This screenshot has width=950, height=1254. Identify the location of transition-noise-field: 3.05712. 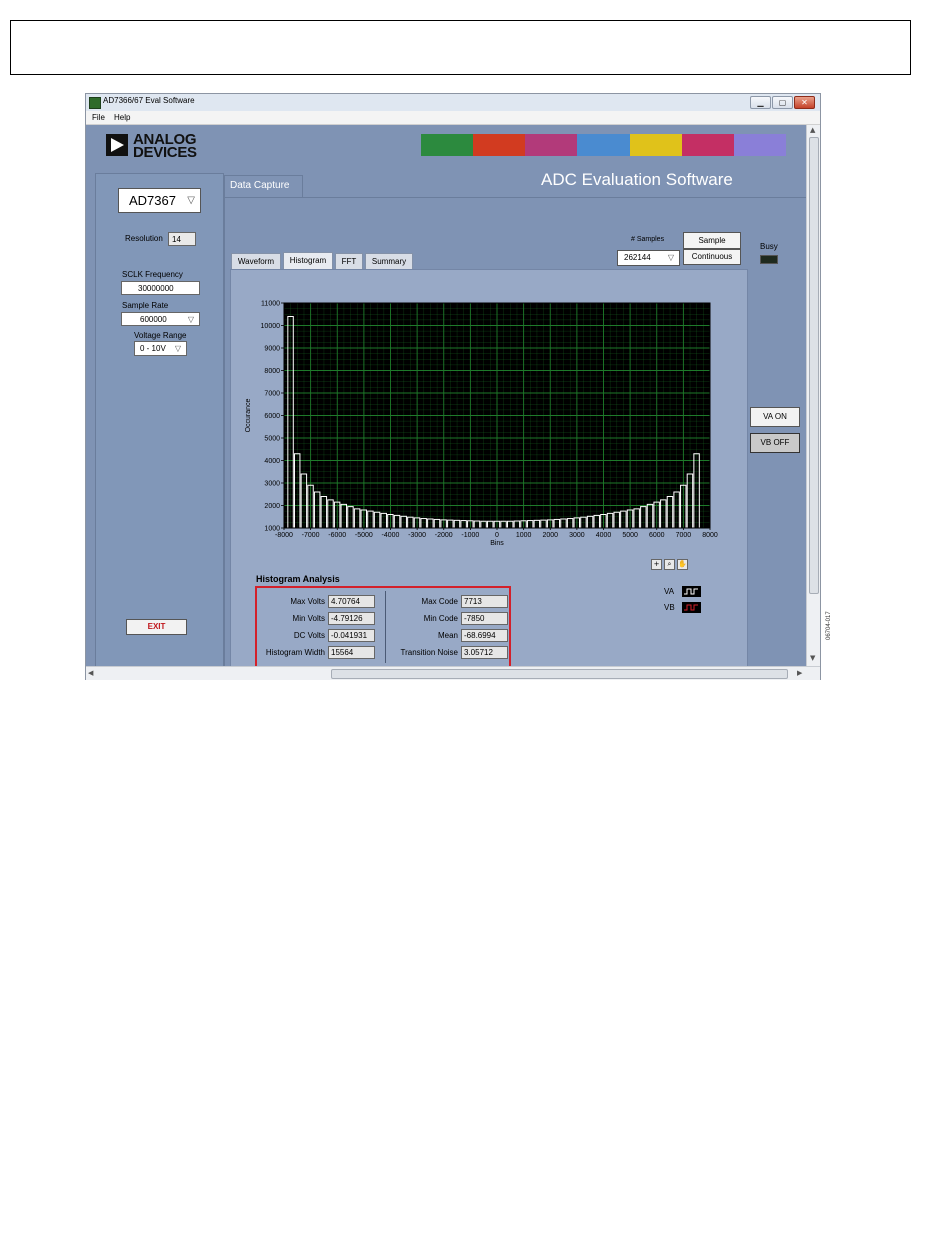
(484, 652).